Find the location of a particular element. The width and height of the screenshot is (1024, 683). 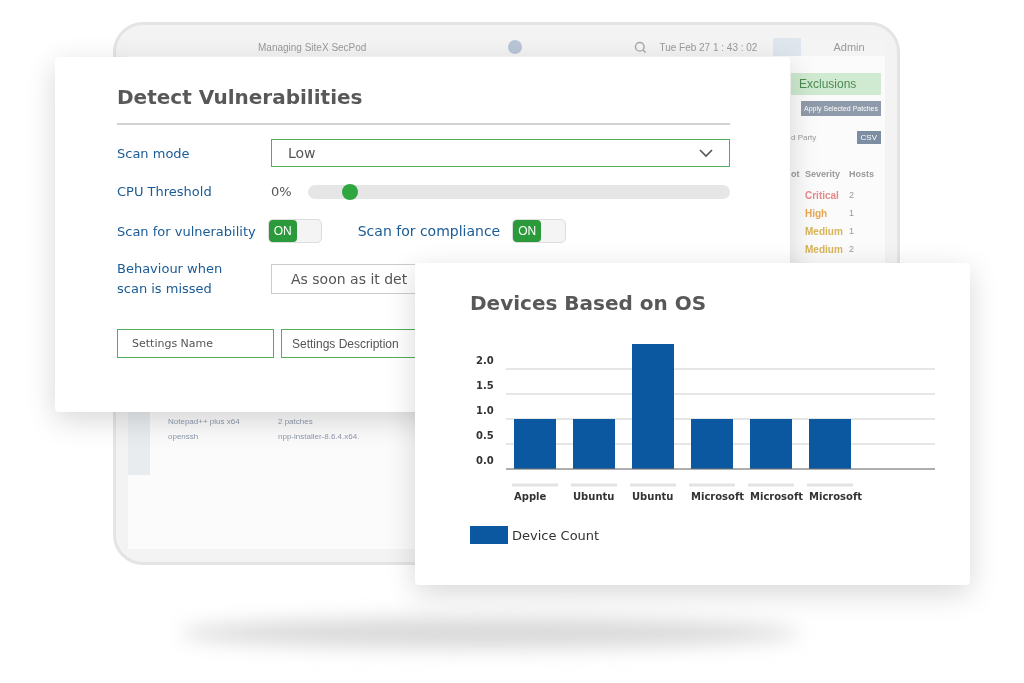

settings-button is located at coordinates (787, 47).